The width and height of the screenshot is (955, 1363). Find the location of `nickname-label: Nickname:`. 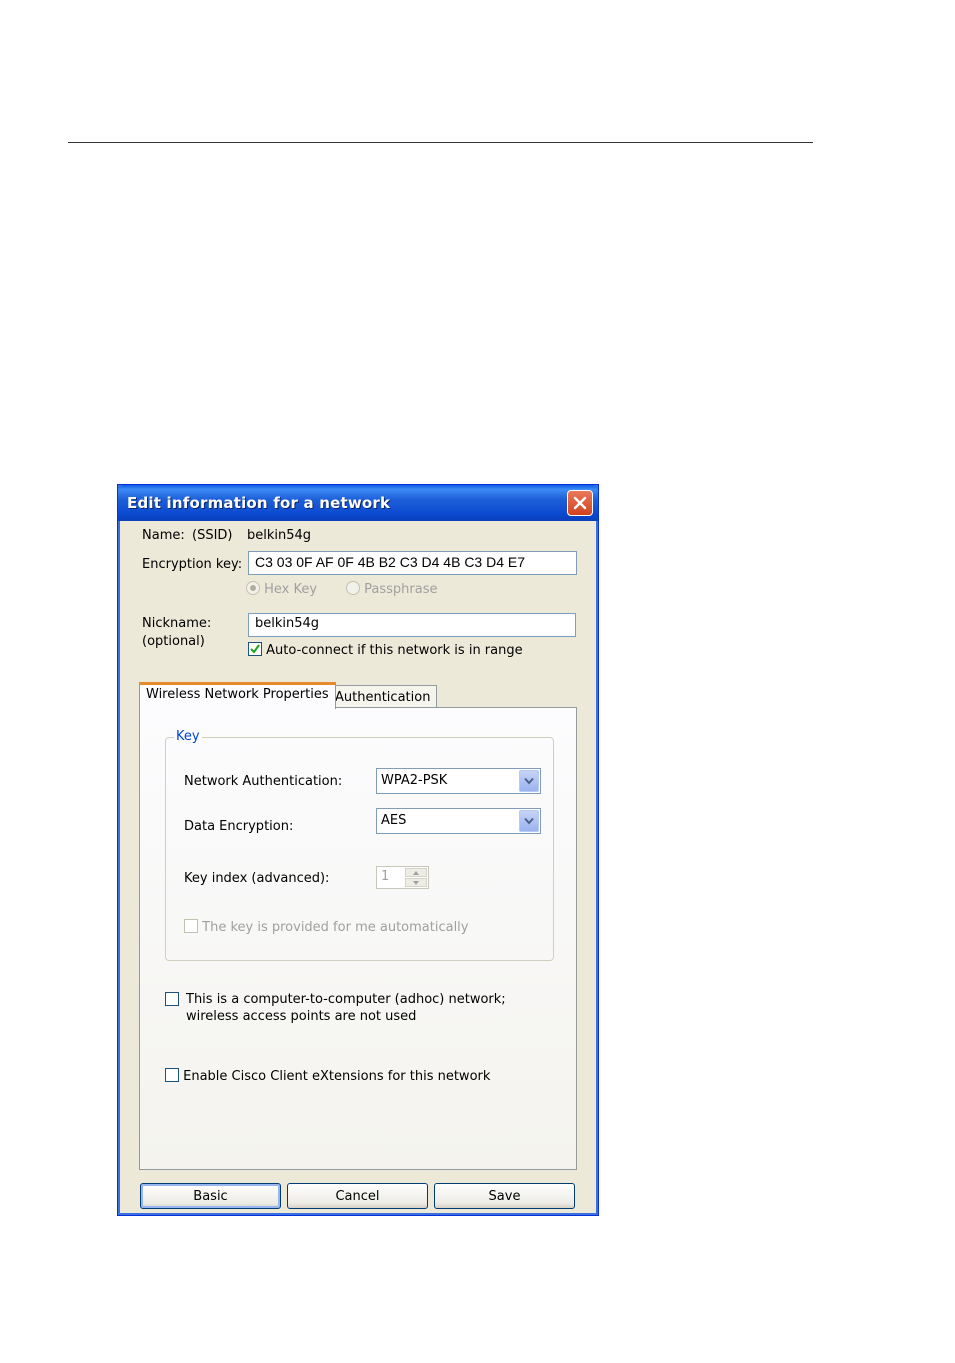

nickname-label: Nickname: is located at coordinates (177, 623).